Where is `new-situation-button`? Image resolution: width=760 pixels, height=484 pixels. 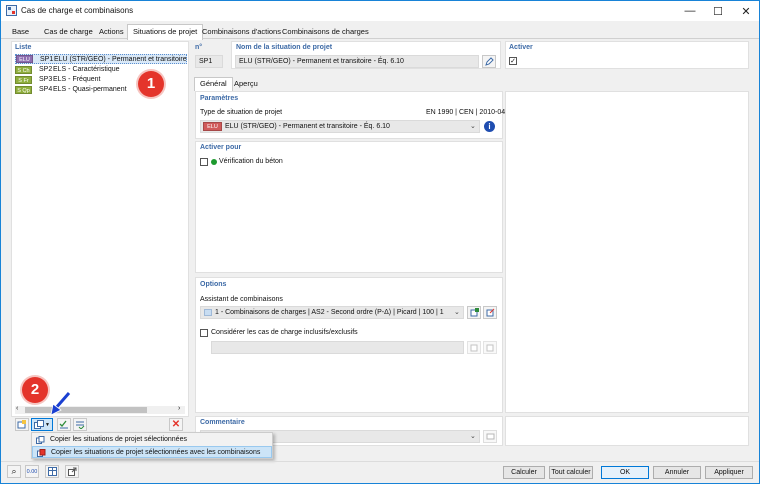
new-situation-button is located at coordinates (22, 424).